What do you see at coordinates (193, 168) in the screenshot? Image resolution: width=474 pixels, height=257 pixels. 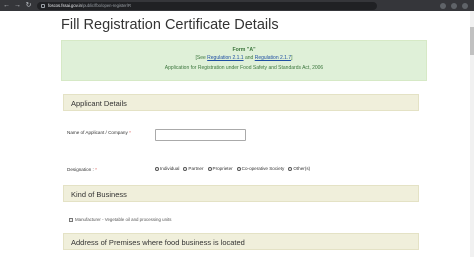 I see `radio-partner: Partner` at bounding box center [193, 168].